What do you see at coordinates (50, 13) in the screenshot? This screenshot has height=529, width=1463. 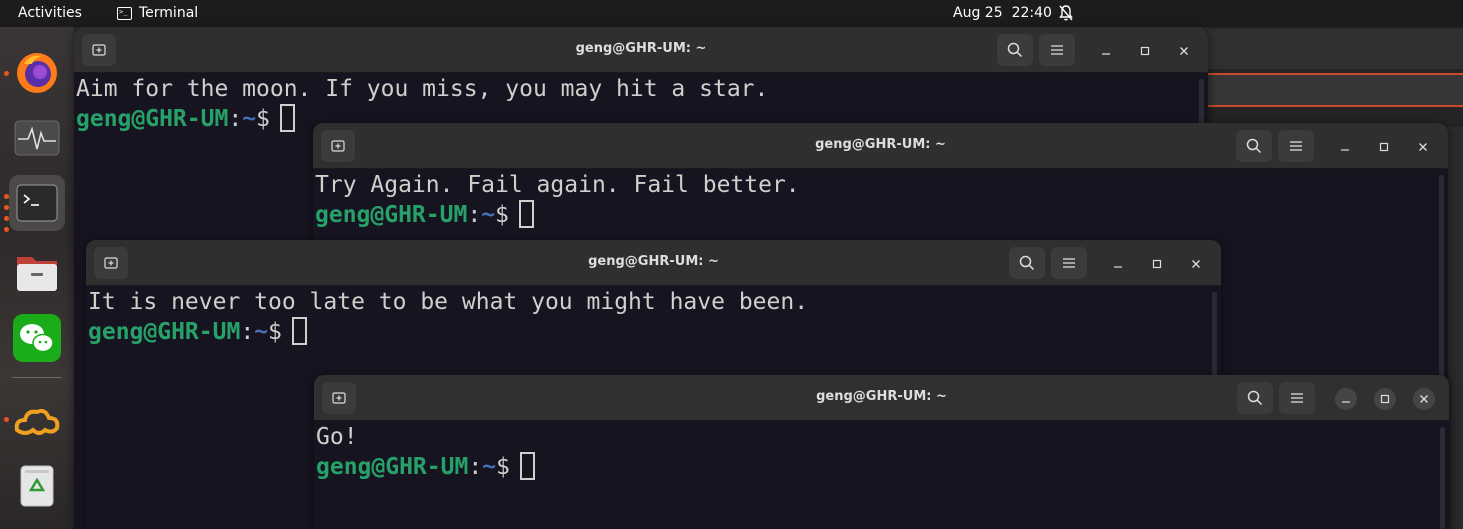 I see `activities-button: Activities` at bounding box center [50, 13].